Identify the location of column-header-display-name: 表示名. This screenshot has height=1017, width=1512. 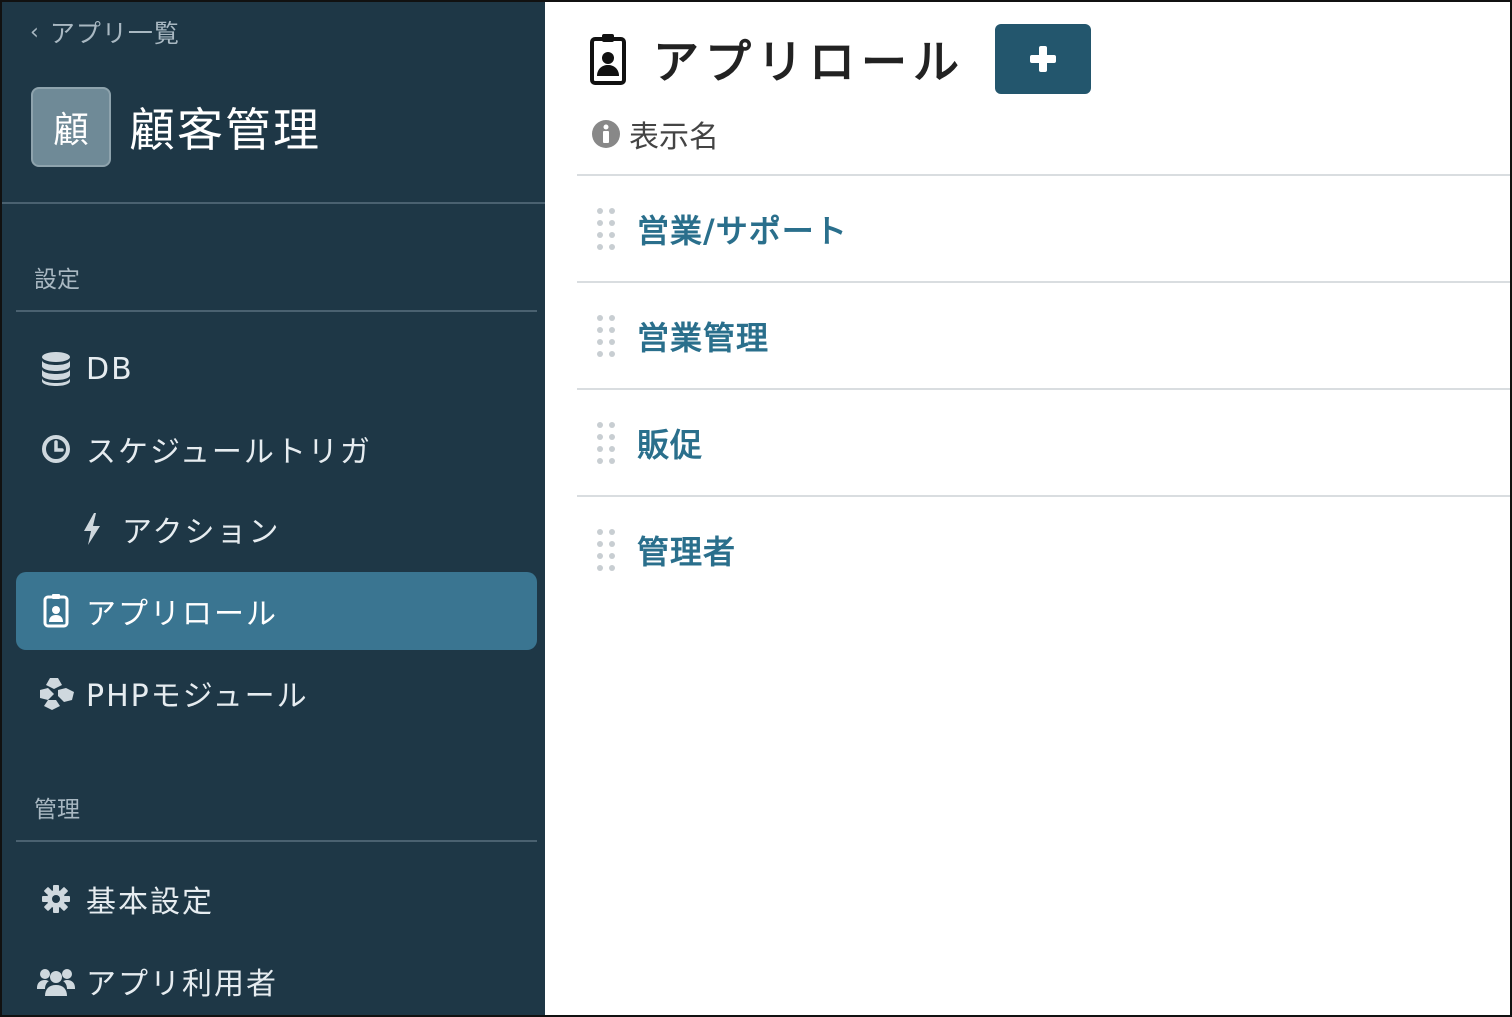
(655, 134).